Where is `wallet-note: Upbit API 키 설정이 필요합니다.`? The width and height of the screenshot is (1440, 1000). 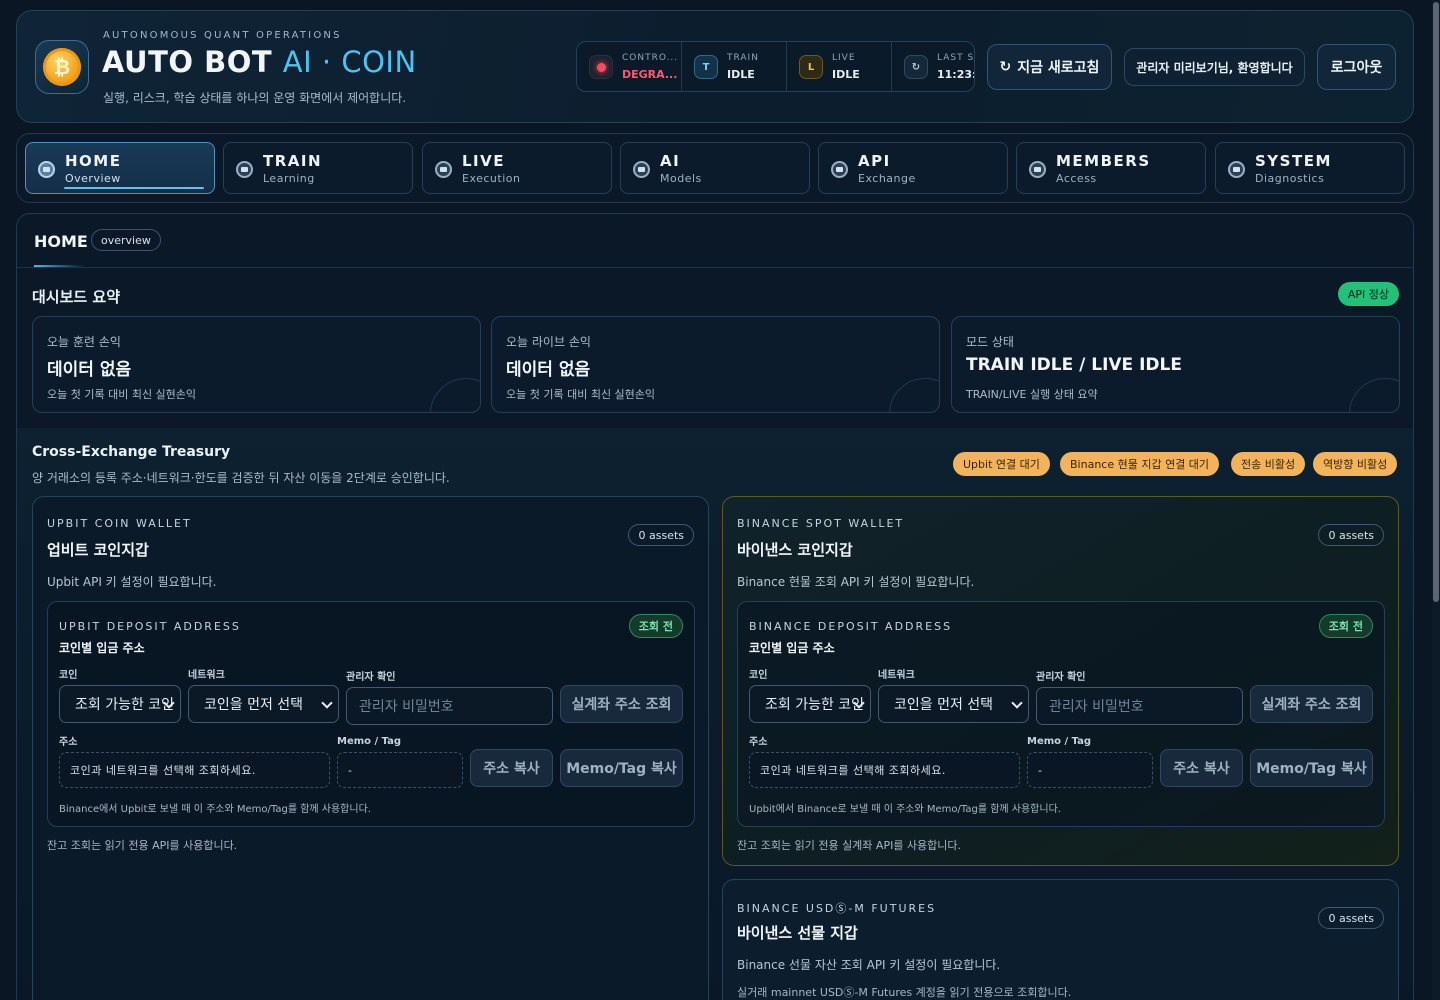 wallet-note: Upbit API 키 설정이 필요합니다. is located at coordinates (132, 582).